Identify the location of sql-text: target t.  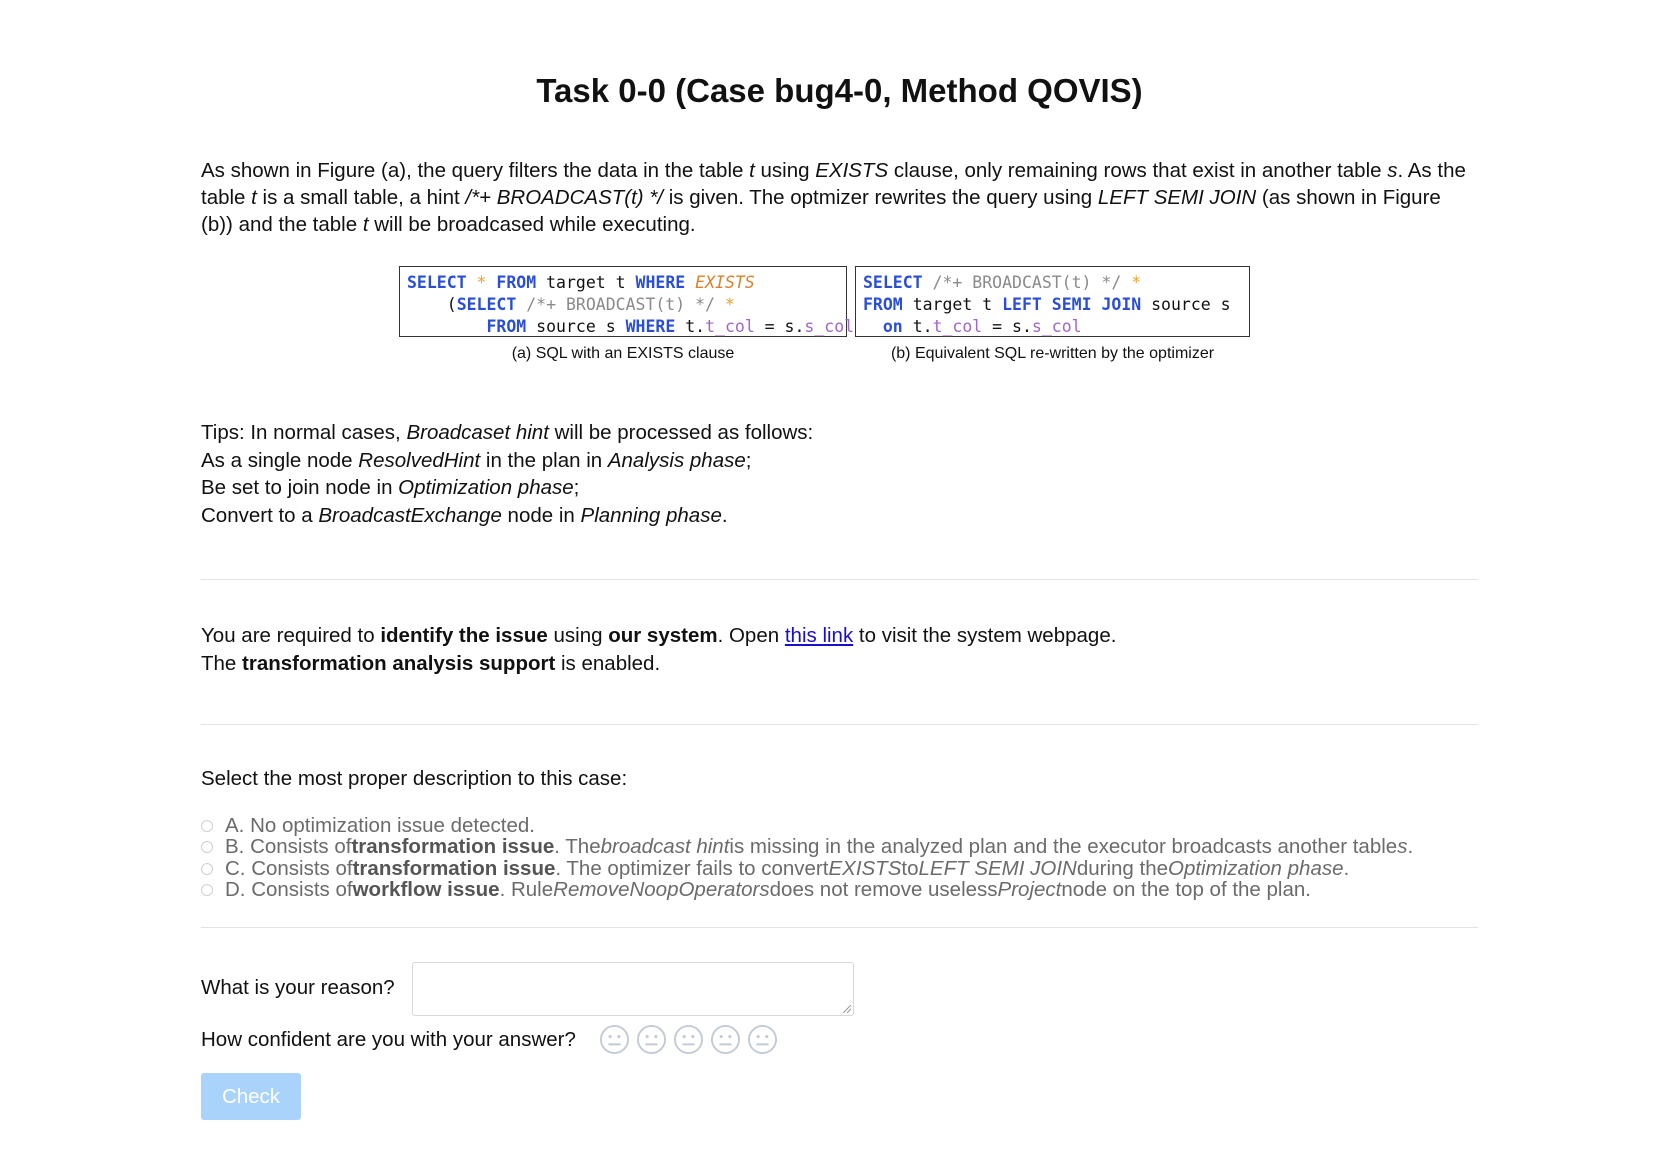
(952, 304).